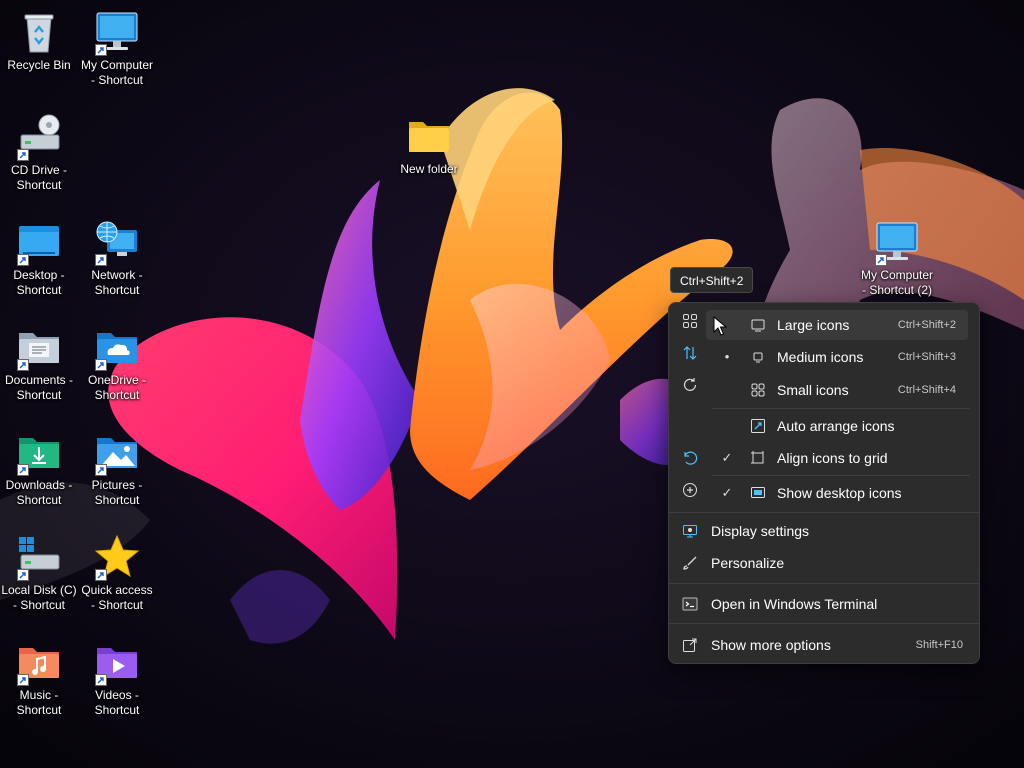 The height and width of the screenshot is (768, 1024). I want to click on small-icons-item: Small icons Ctrl+Shift+4, so click(837, 390).